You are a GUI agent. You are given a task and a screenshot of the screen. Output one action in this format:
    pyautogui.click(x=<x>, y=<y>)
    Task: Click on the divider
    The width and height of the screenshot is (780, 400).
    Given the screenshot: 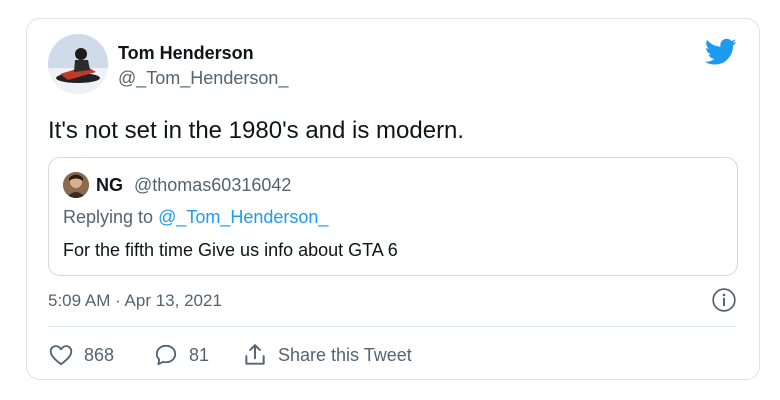 What is the action you would take?
    pyautogui.click(x=392, y=326)
    